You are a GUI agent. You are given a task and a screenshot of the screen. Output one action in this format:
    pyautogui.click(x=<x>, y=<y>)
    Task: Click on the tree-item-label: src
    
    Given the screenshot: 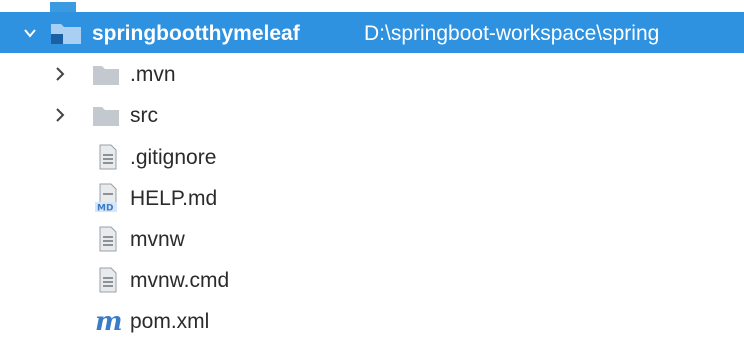 What is the action you would take?
    pyautogui.click(x=144, y=115)
    